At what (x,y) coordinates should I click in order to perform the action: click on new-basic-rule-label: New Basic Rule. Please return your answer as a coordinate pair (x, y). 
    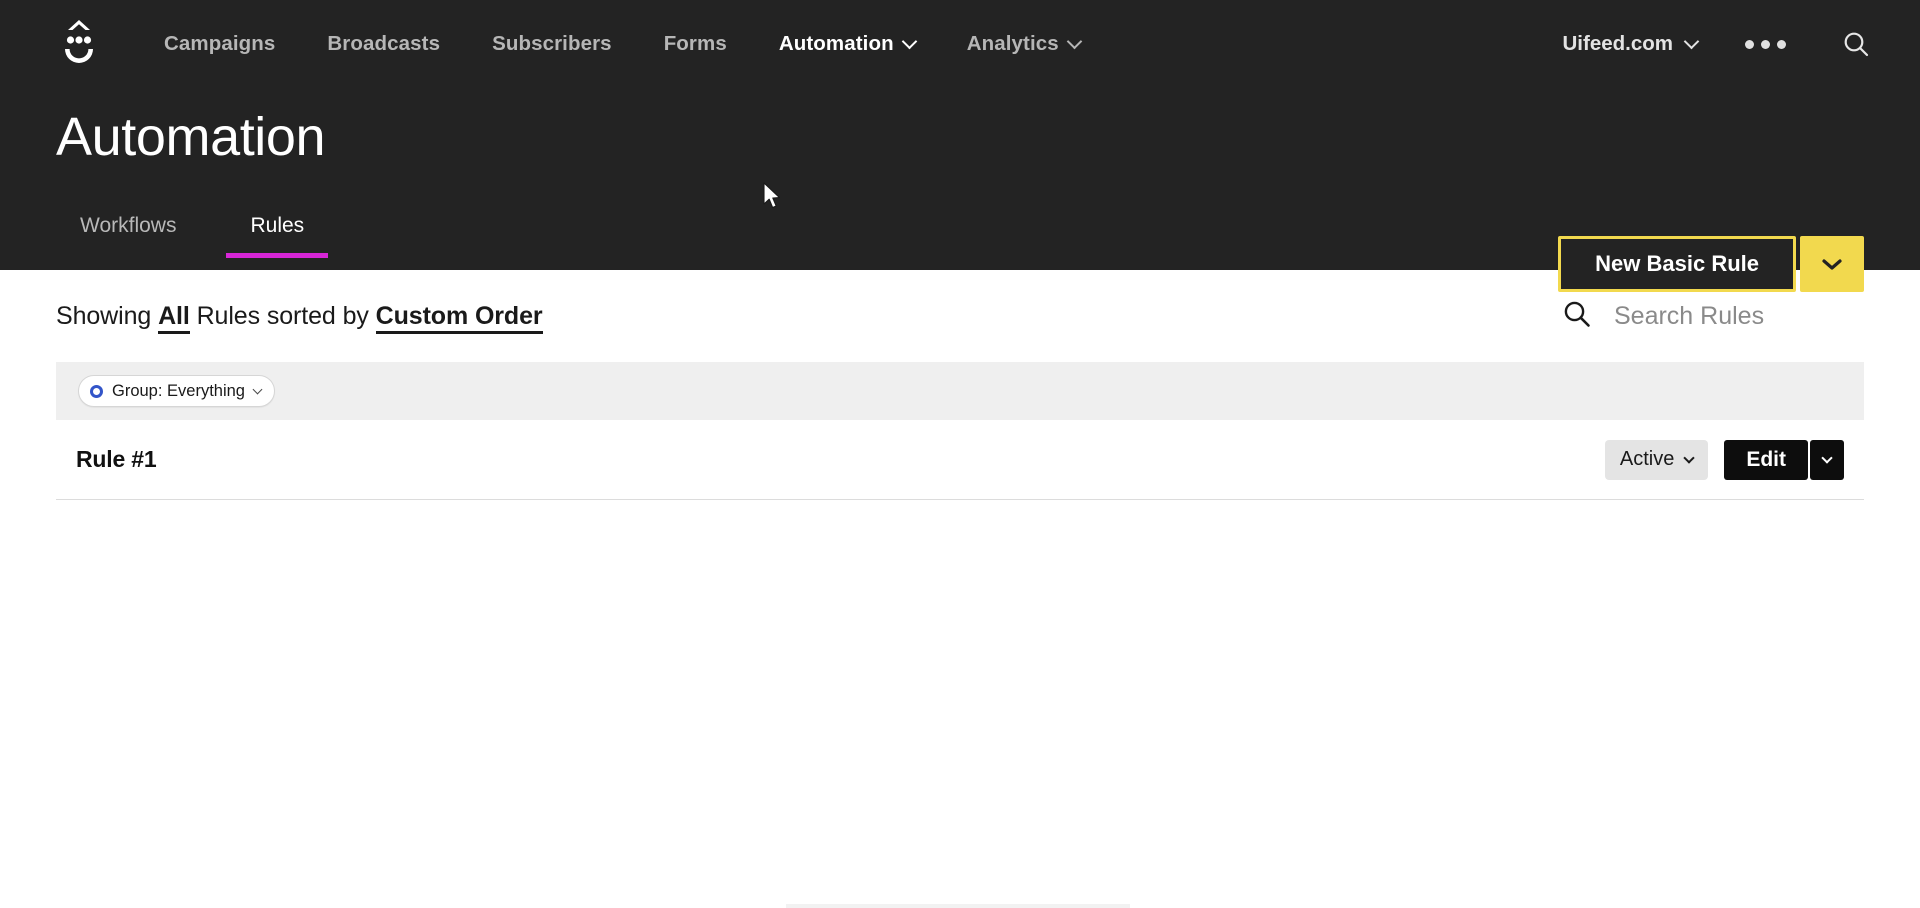
    Looking at the image, I should click on (1677, 263).